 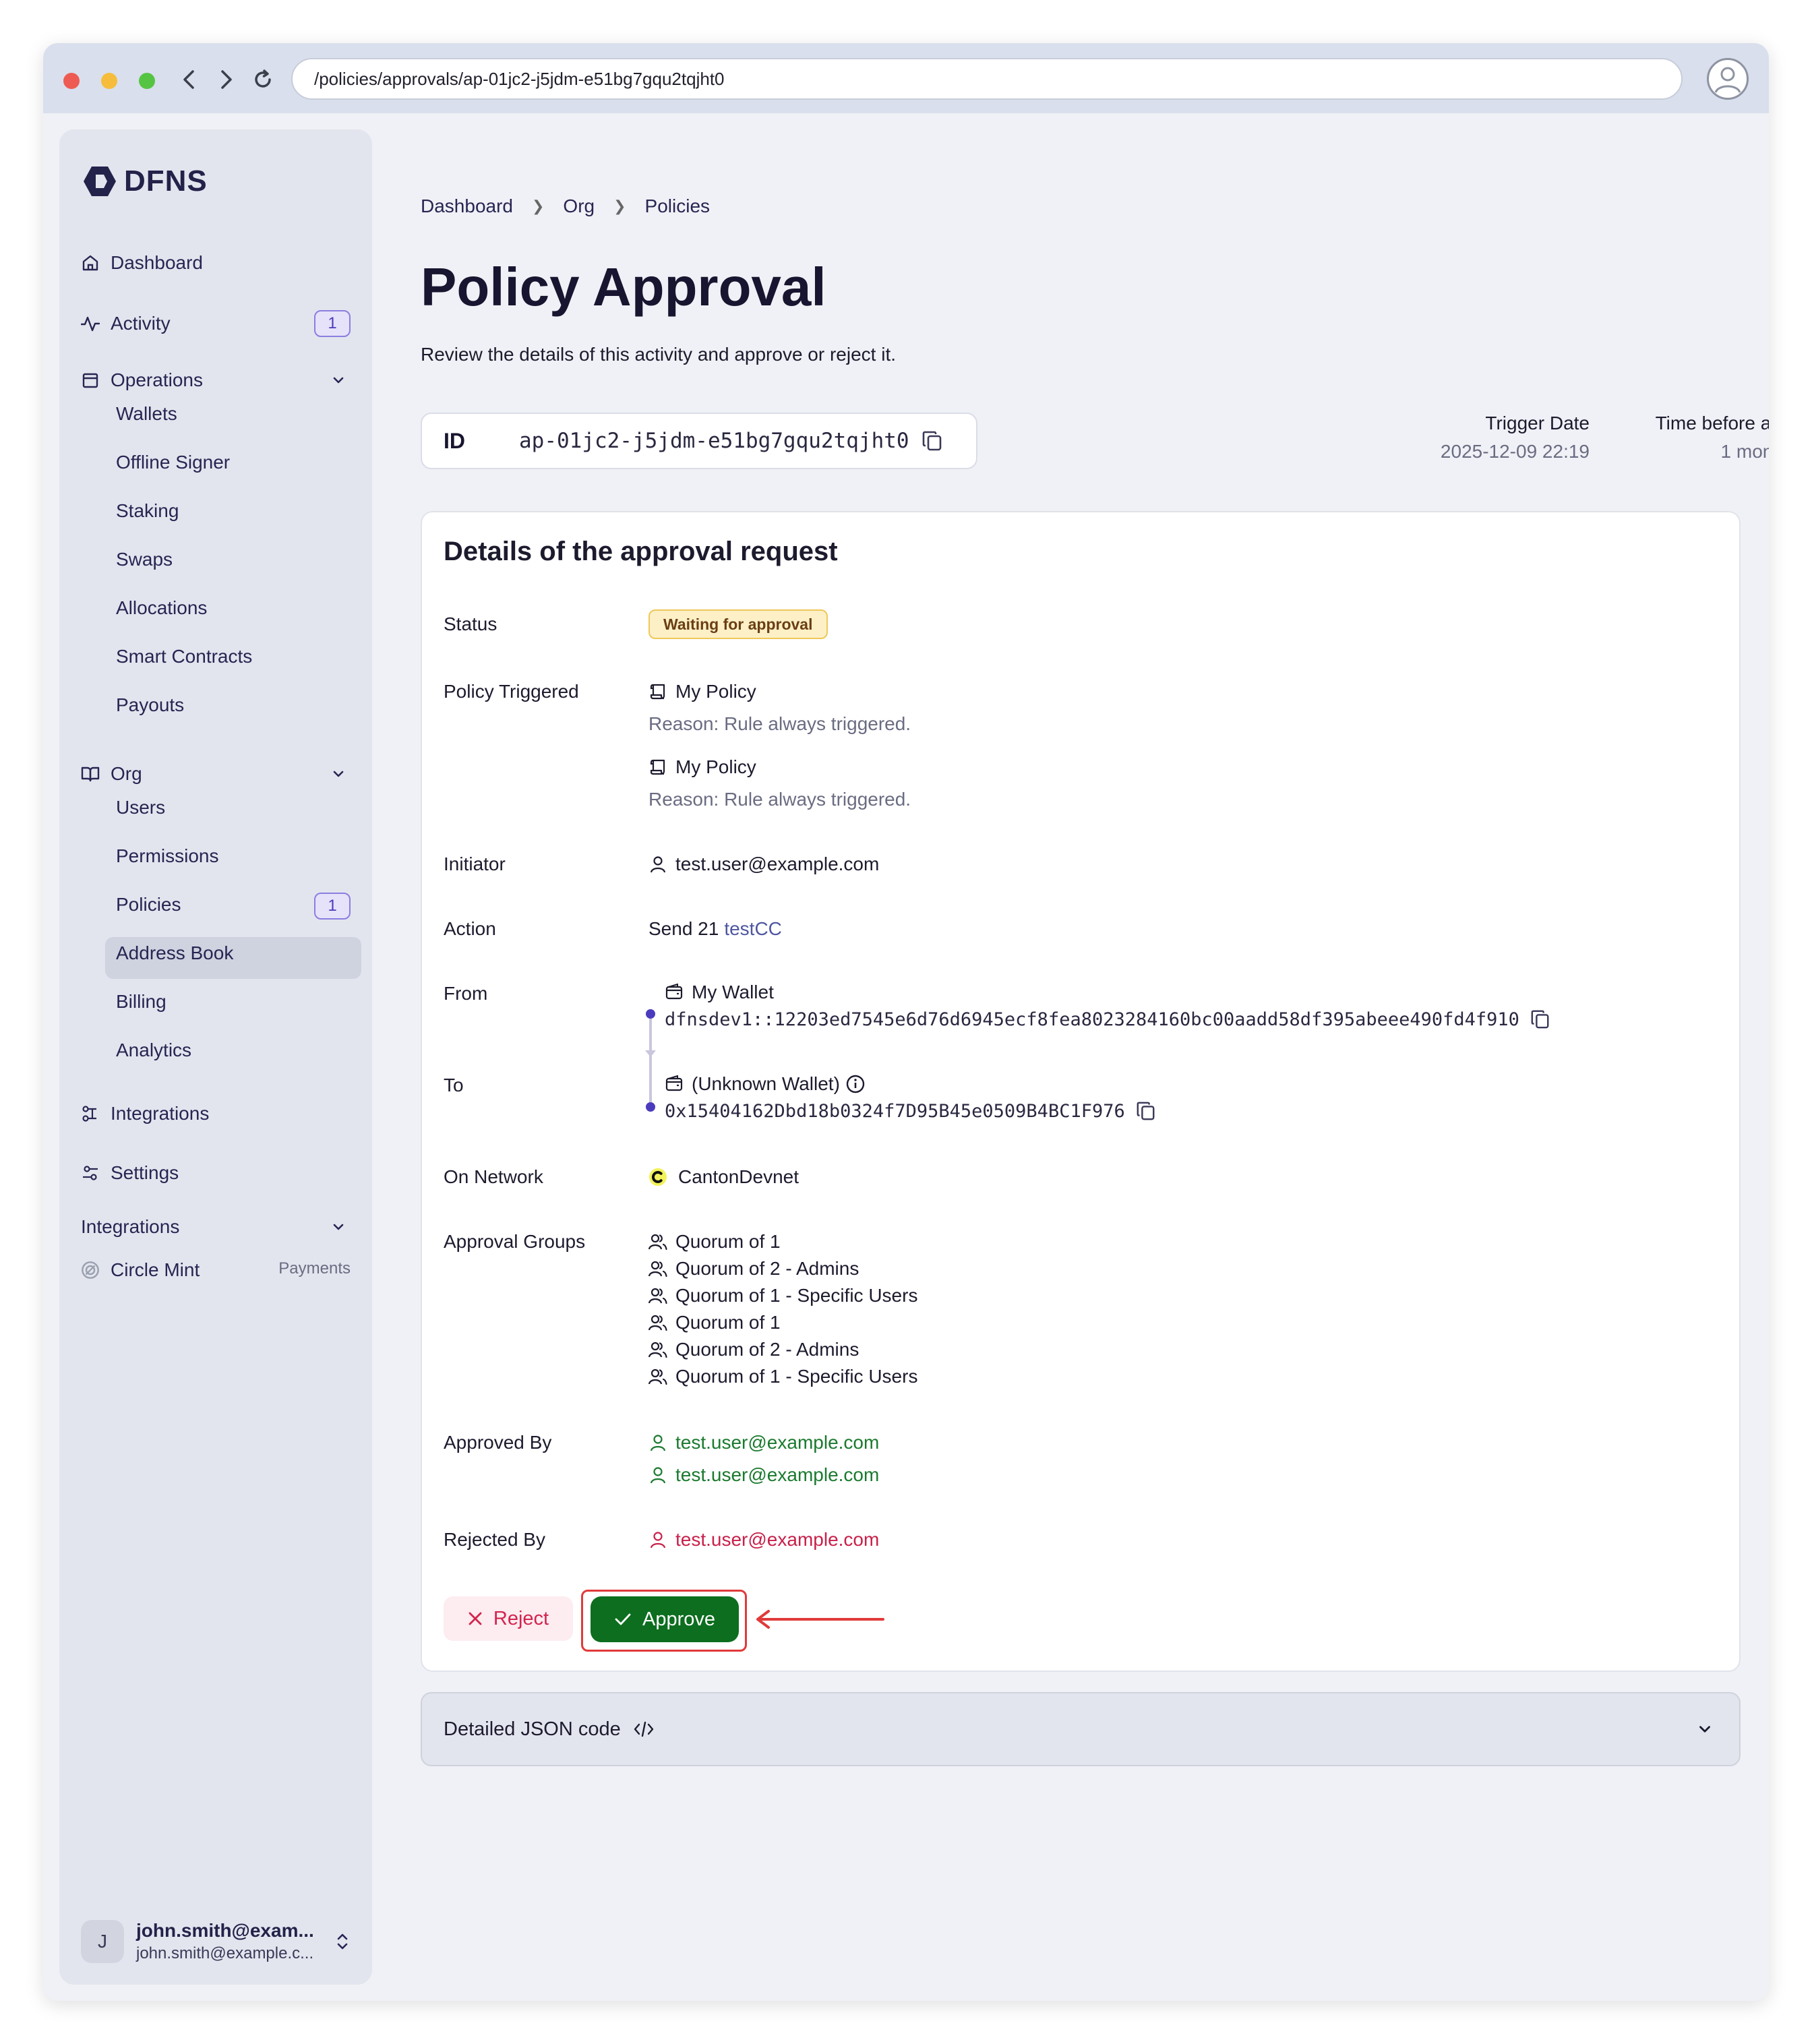 I want to click on sidebar-section-label: Org, so click(x=127, y=774).